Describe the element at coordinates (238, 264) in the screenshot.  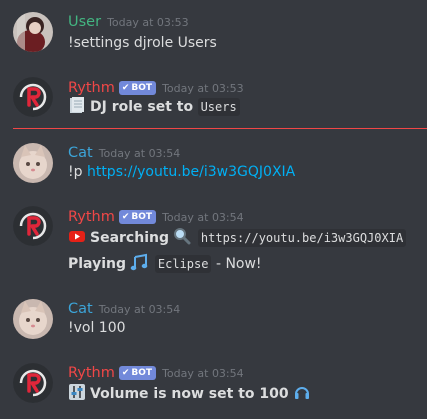
I see `message-text: - Now!` at that location.